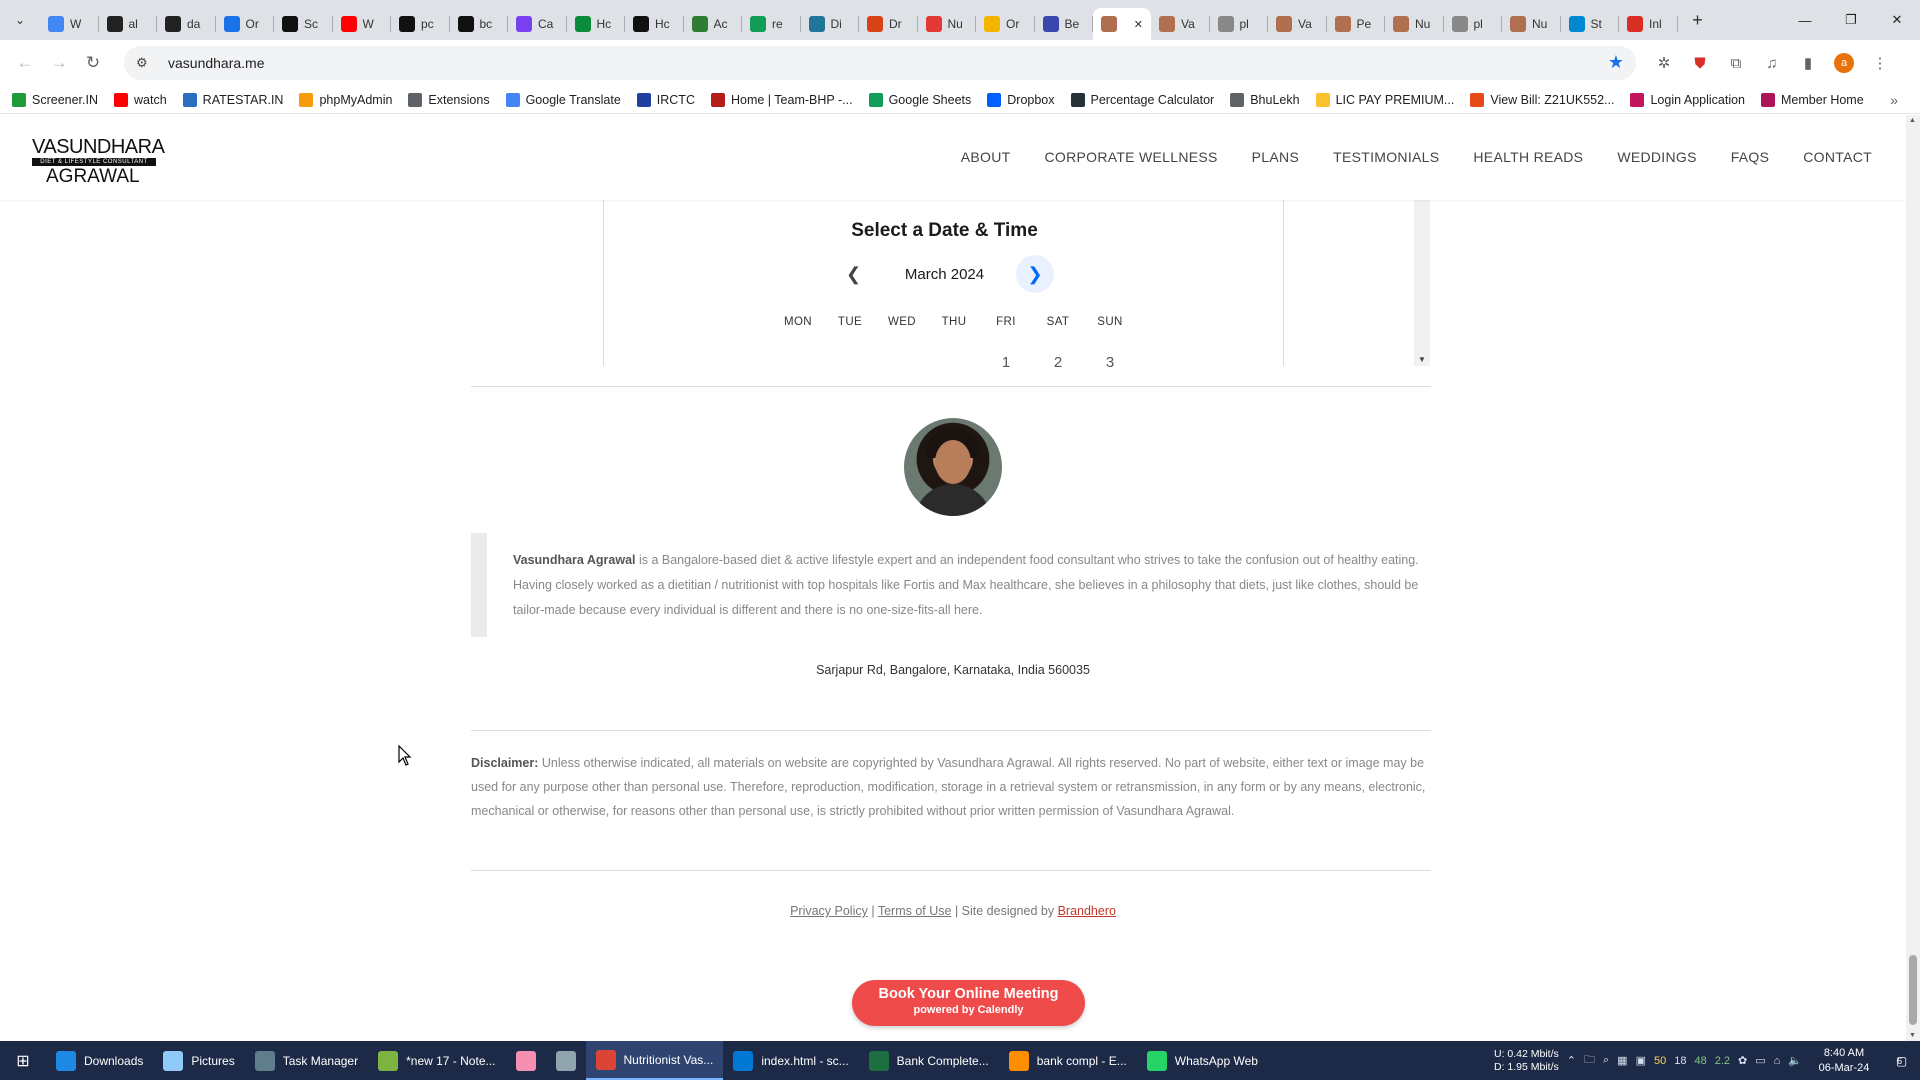 This screenshot has width=1920, height=1080. What do you see at coordinates (1422, 283) in the screenshot?
I see `calendar-scrollbar: ▼` at bounding box center [1422, 283].